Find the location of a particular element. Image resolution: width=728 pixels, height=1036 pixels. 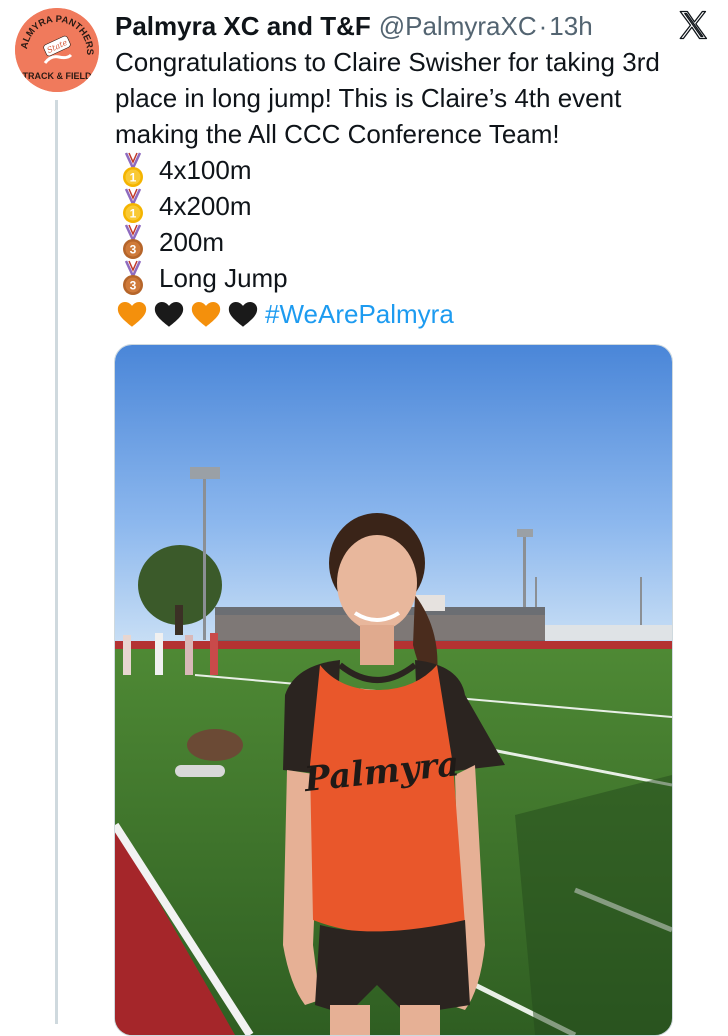

event-label: 200m is located at coordinates (192, 242).